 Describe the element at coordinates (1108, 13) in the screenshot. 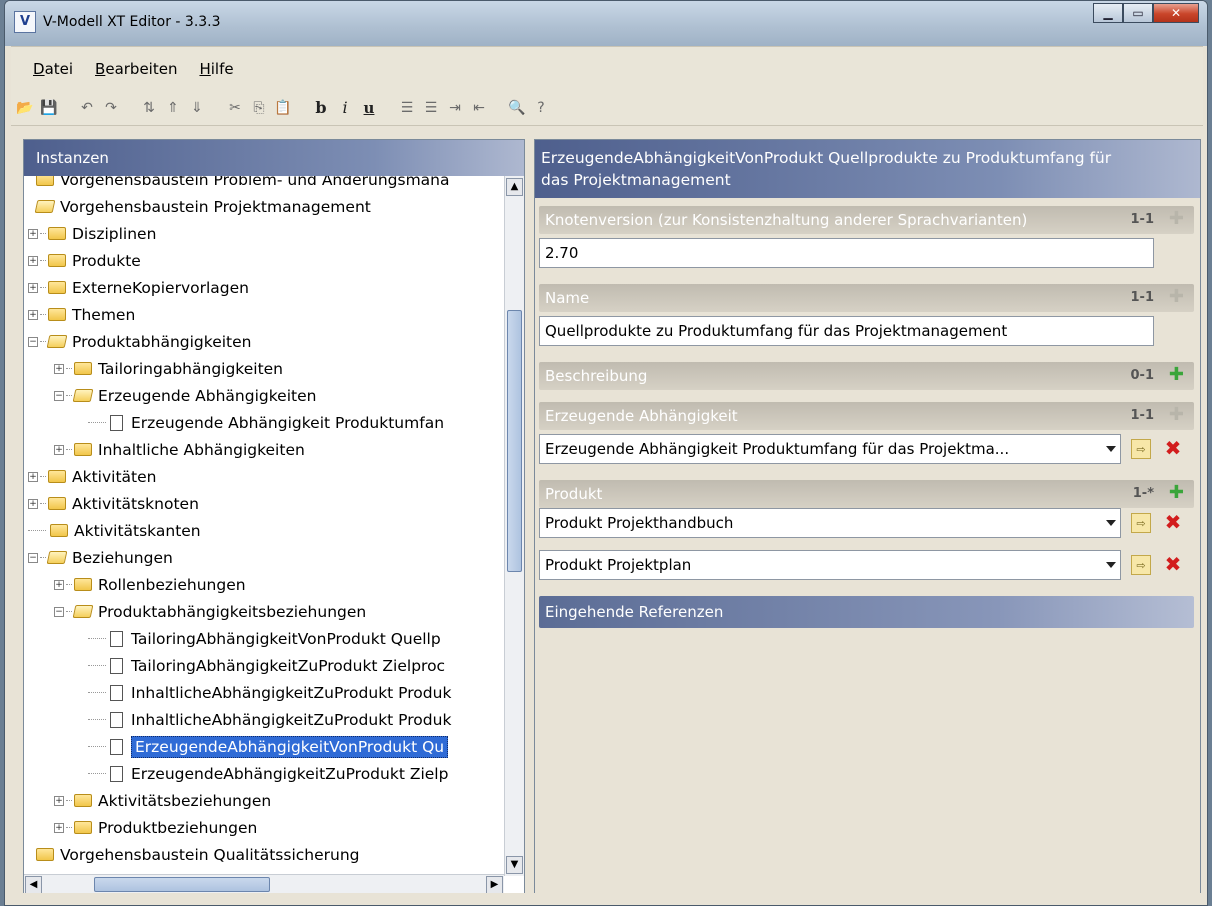

I see `minimize-button: ▁` at that location.